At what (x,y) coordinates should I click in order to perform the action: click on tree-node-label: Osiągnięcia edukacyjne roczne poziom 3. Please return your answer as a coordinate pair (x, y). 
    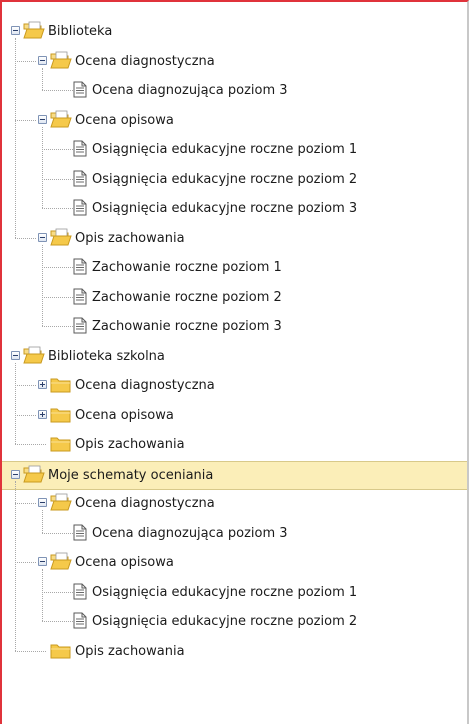
    Looking at the image, I should click on (225, 208).